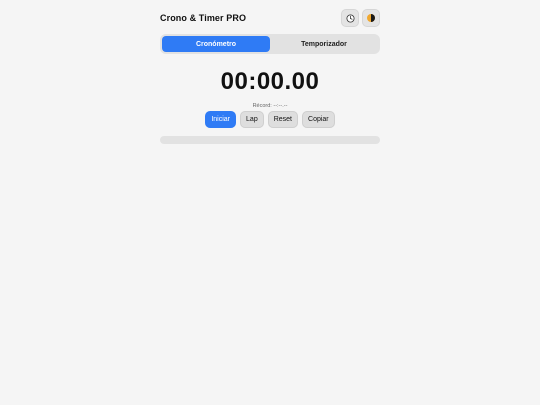 The width and height of the screenshot is (540, 405). What do you see at coordinates (221, 119) in the screenshot?
I see `start-button: Iniciar` at bounding box center [221, 119].